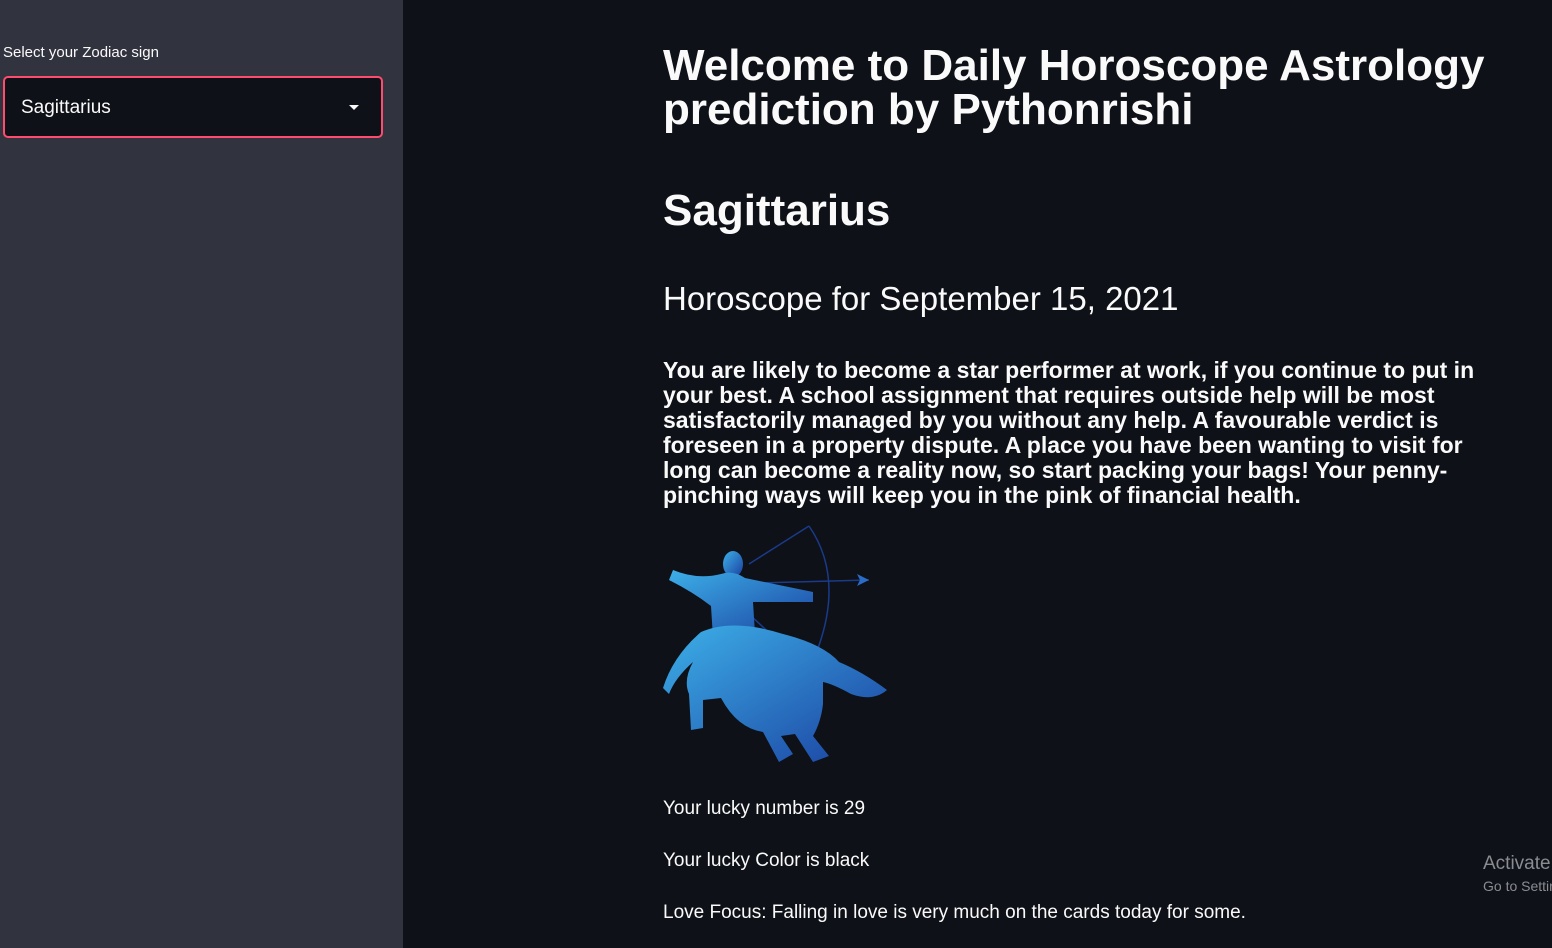  Describe the element at coordinates (81, 52) in the screenshot. I see `zodiac-select-label: Select your Zodiac sign` at that location.